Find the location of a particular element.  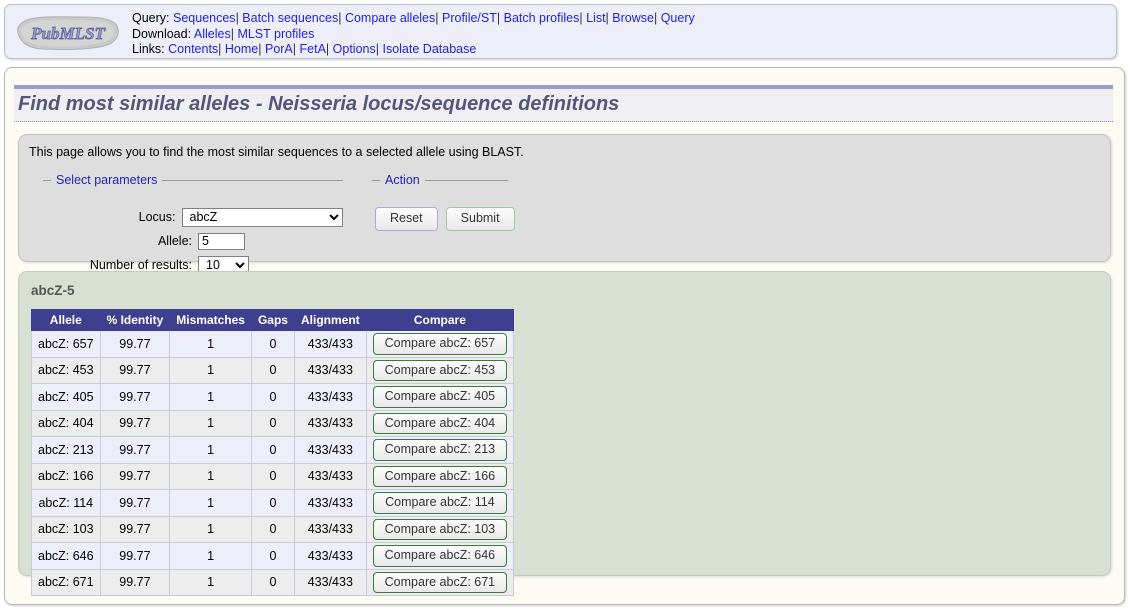

submit-button: Submit is located at coordinates (480, 219).